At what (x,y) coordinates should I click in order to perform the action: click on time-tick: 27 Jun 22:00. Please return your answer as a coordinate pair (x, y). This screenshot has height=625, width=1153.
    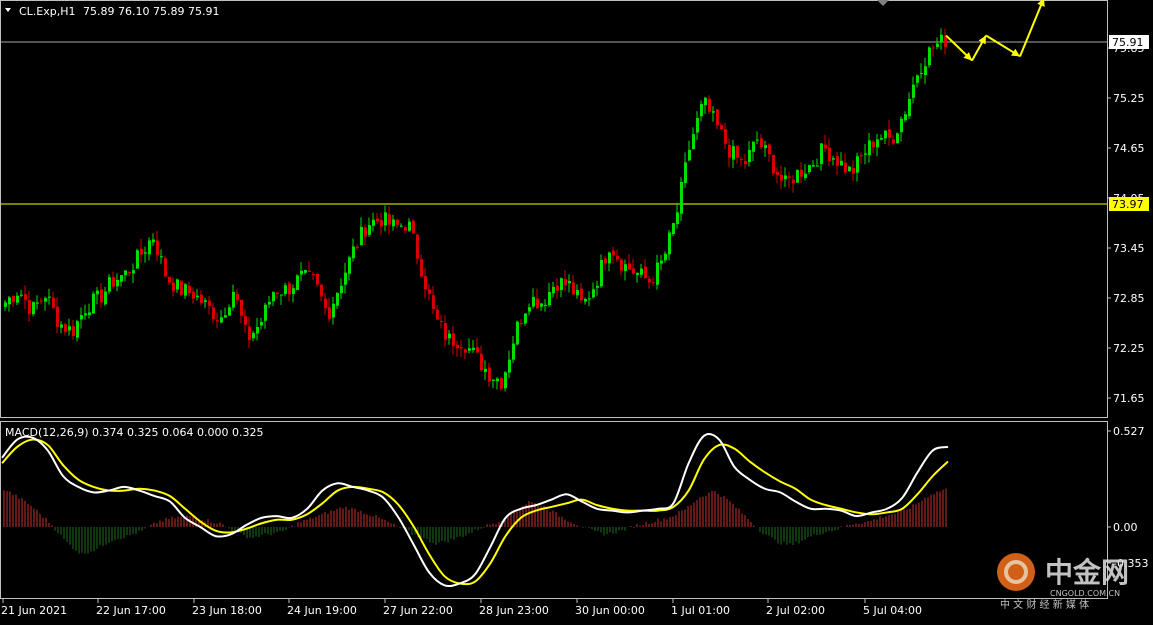
    Looking at the image, I should click on (418, 608).